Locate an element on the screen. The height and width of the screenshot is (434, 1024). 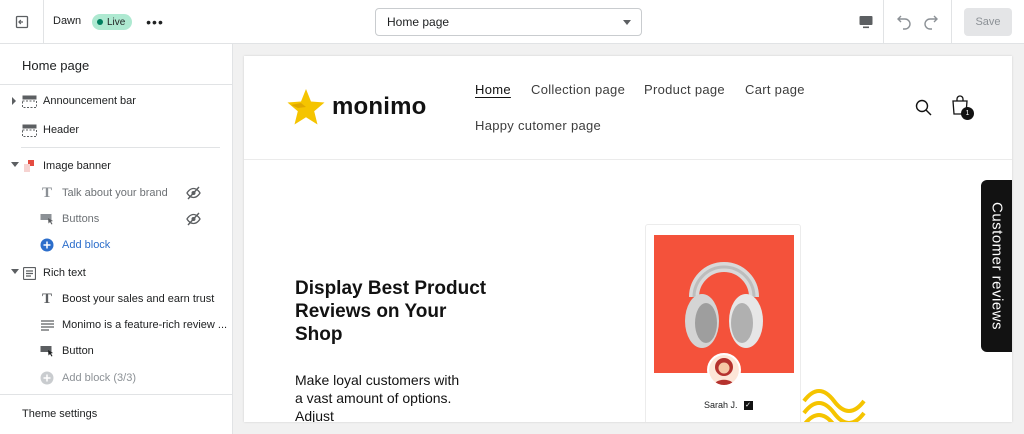
status-badge-label: Live is located at coordinates (116, 22).